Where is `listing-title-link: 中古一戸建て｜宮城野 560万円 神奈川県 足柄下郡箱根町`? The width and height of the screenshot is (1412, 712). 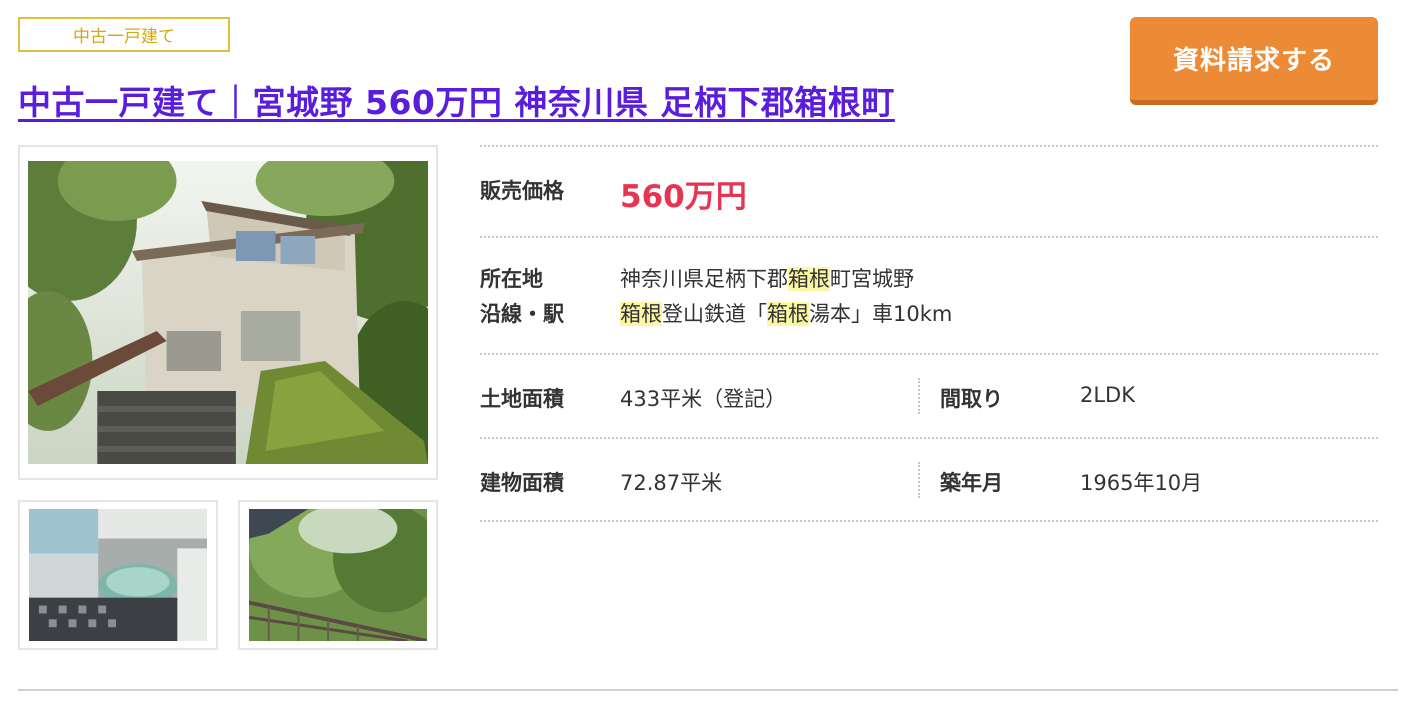
listing-title-link: 中古一戸建て｜宮城野 560万円 神奈川県 足柄下郡箱根町 is located at coordinates (456, 100).